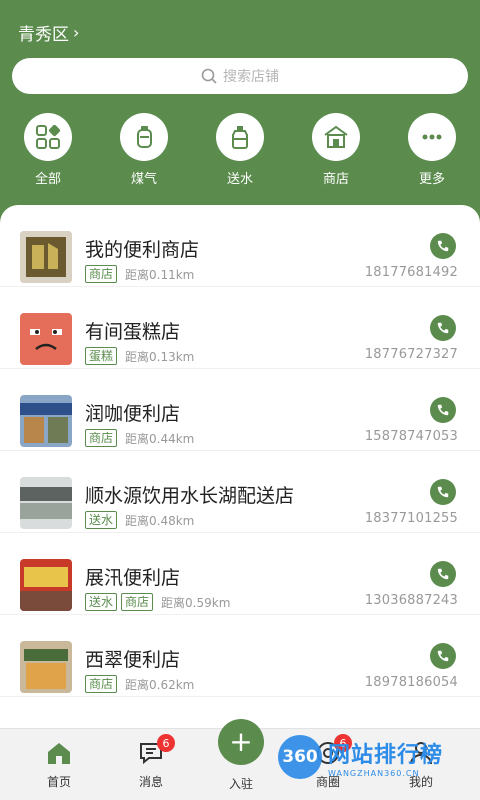 This screenshot has width=480, height=800. I want to click on store-name: 有间蛋糕店, so click(133, 332).